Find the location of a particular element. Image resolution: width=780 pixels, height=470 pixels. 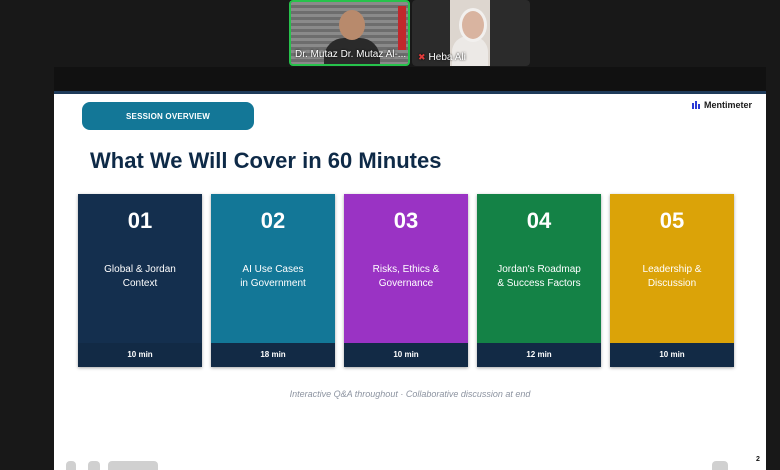

card-topic-line-1: Leadership & is located at coordinates (672, 269).